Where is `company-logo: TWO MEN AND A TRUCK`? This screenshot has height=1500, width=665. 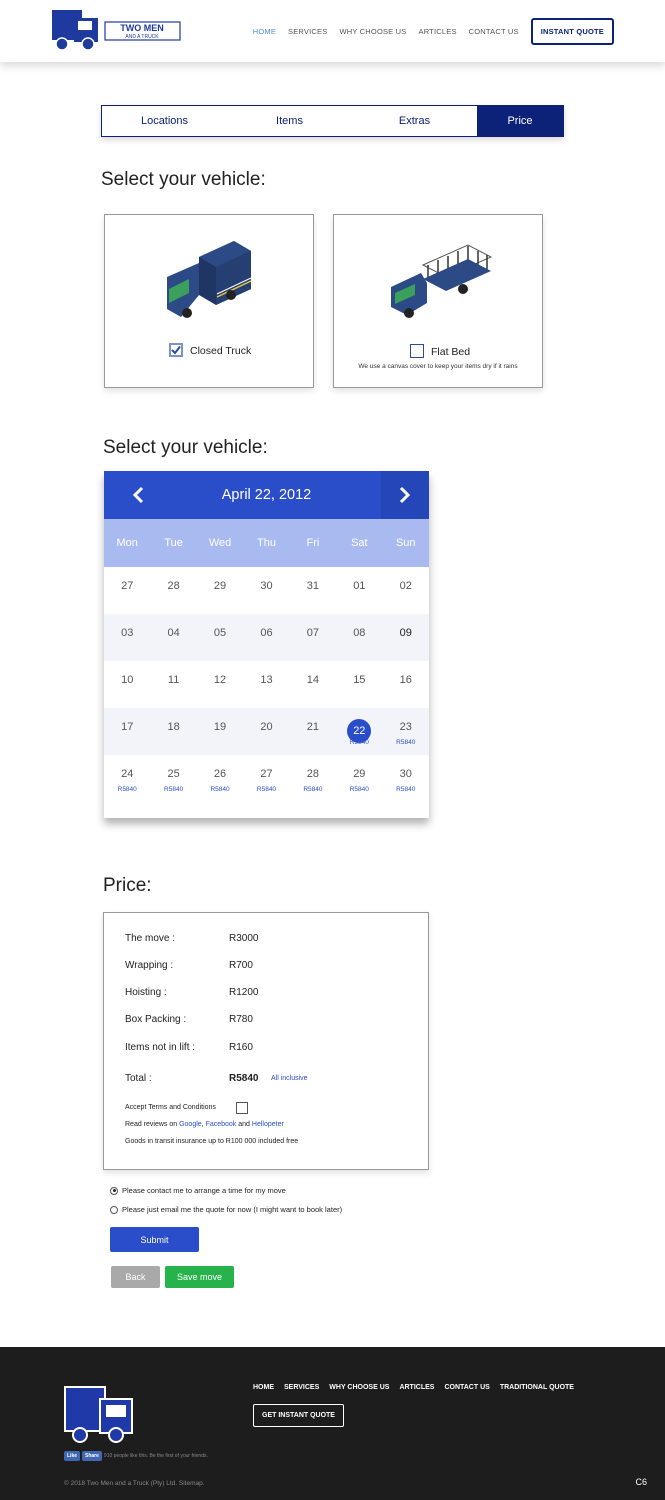
company-logo: TWO MEN AND A TRUCK is located at coordinates (117, 30).